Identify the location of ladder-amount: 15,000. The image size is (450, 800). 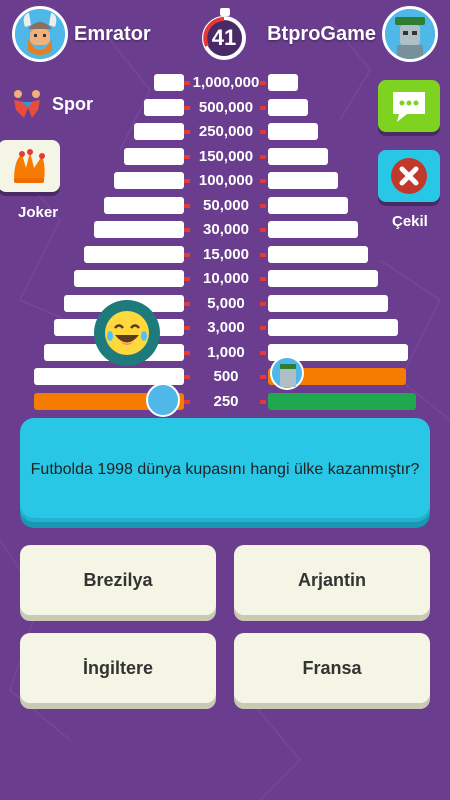
(226, 254).